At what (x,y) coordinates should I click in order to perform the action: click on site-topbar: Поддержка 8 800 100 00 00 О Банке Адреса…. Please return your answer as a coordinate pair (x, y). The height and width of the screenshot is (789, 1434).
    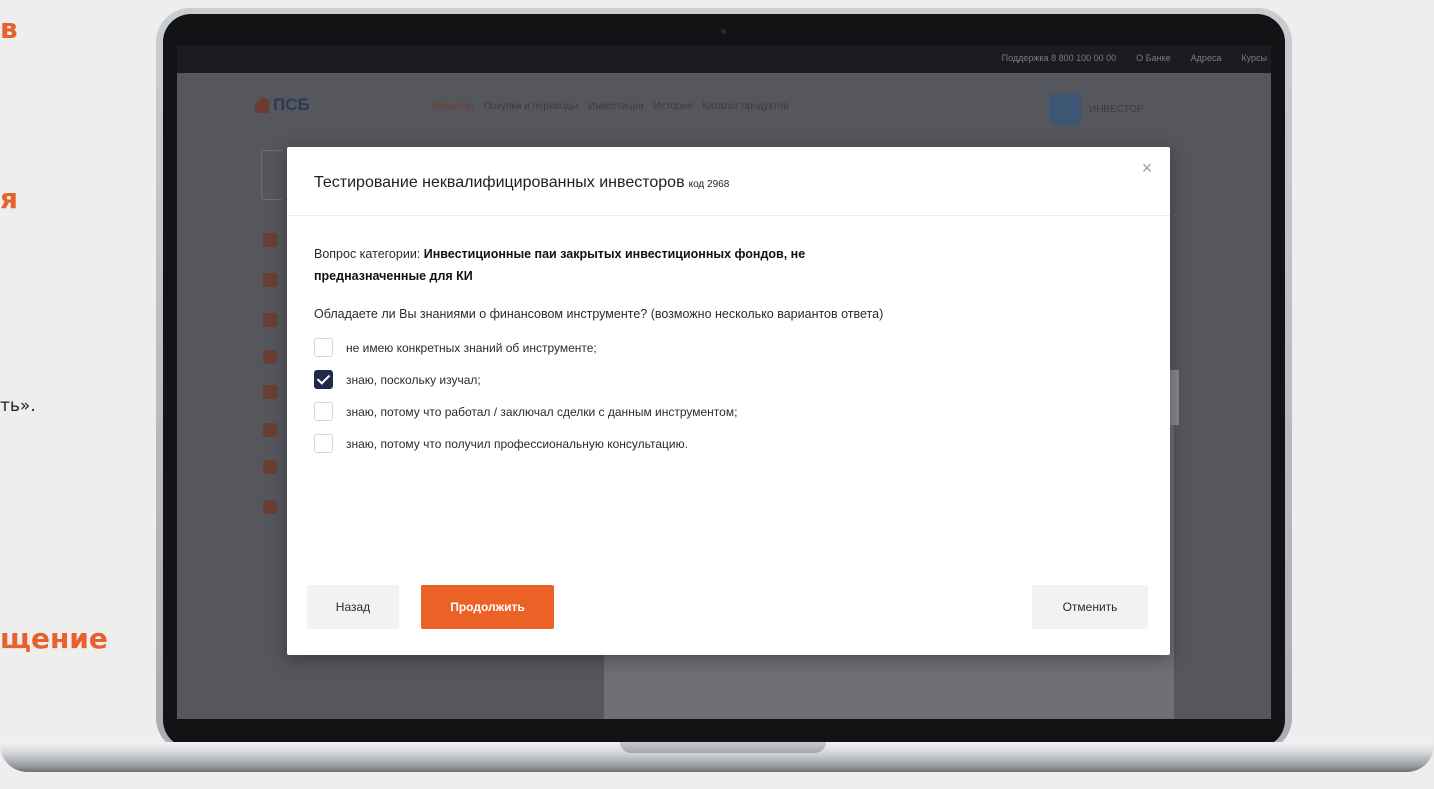
    Looking at the image, I should click on (724, 59).